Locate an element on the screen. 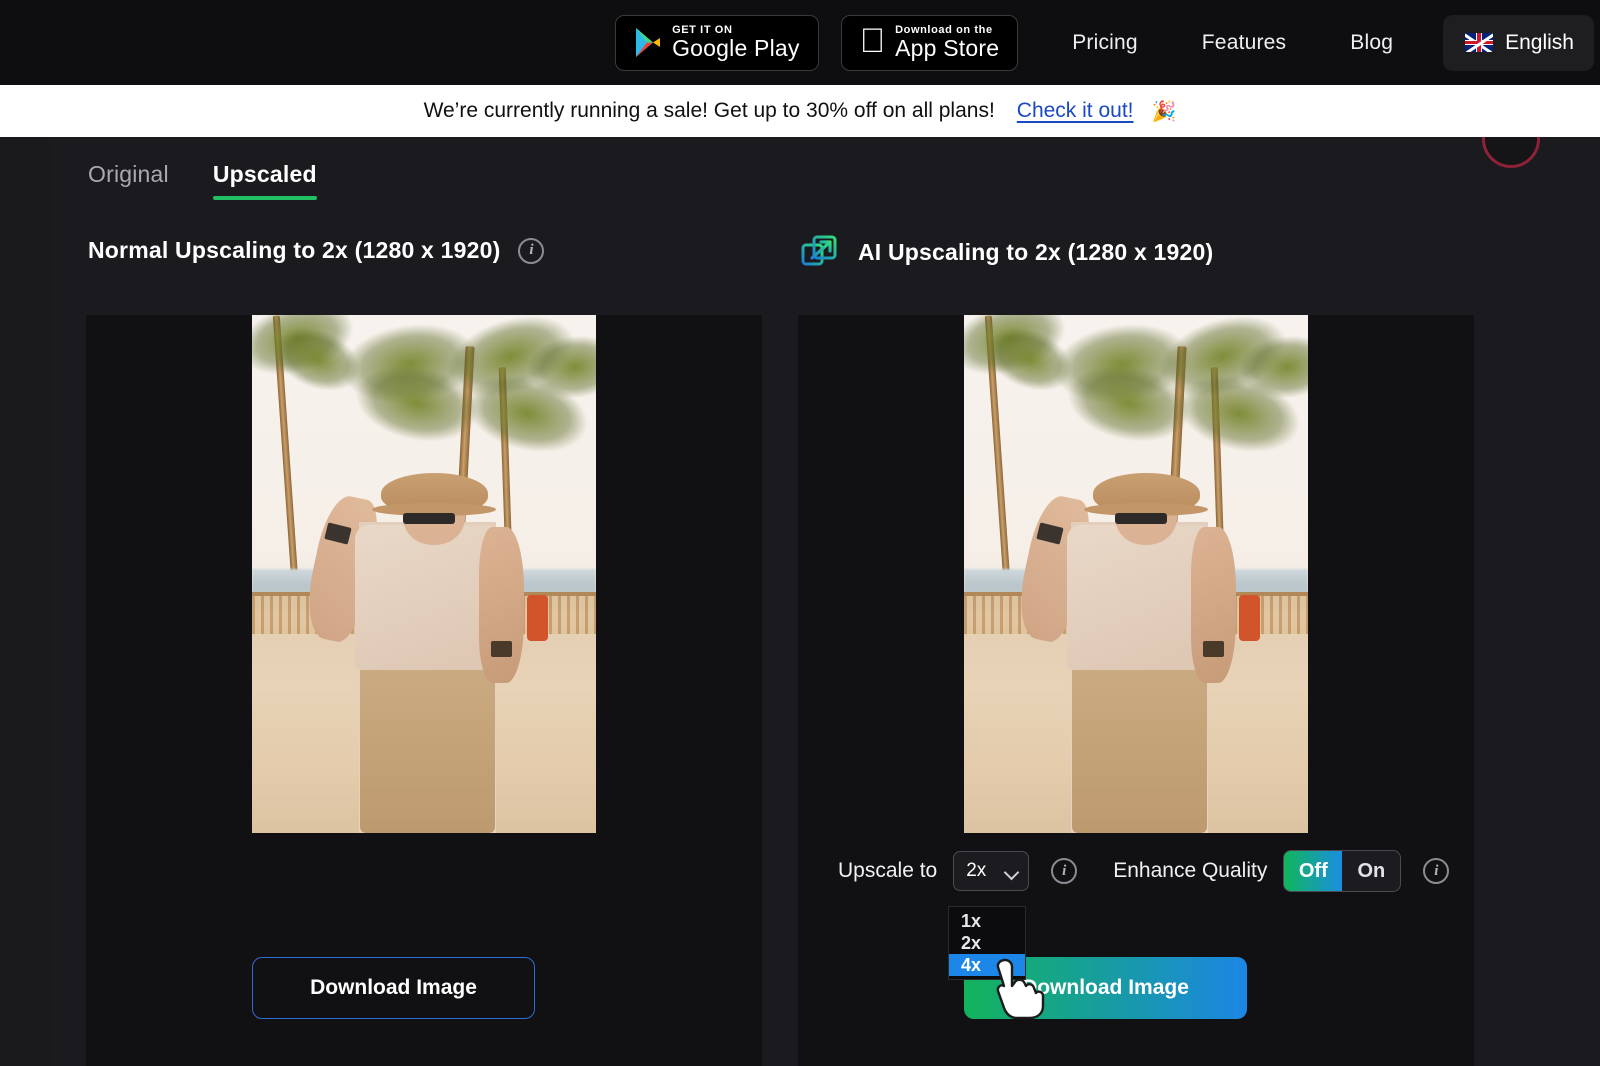 This screenshot has height=1066, width=1600. enhance-quality-toggle: Off On is located at coordinates (1342, 871).